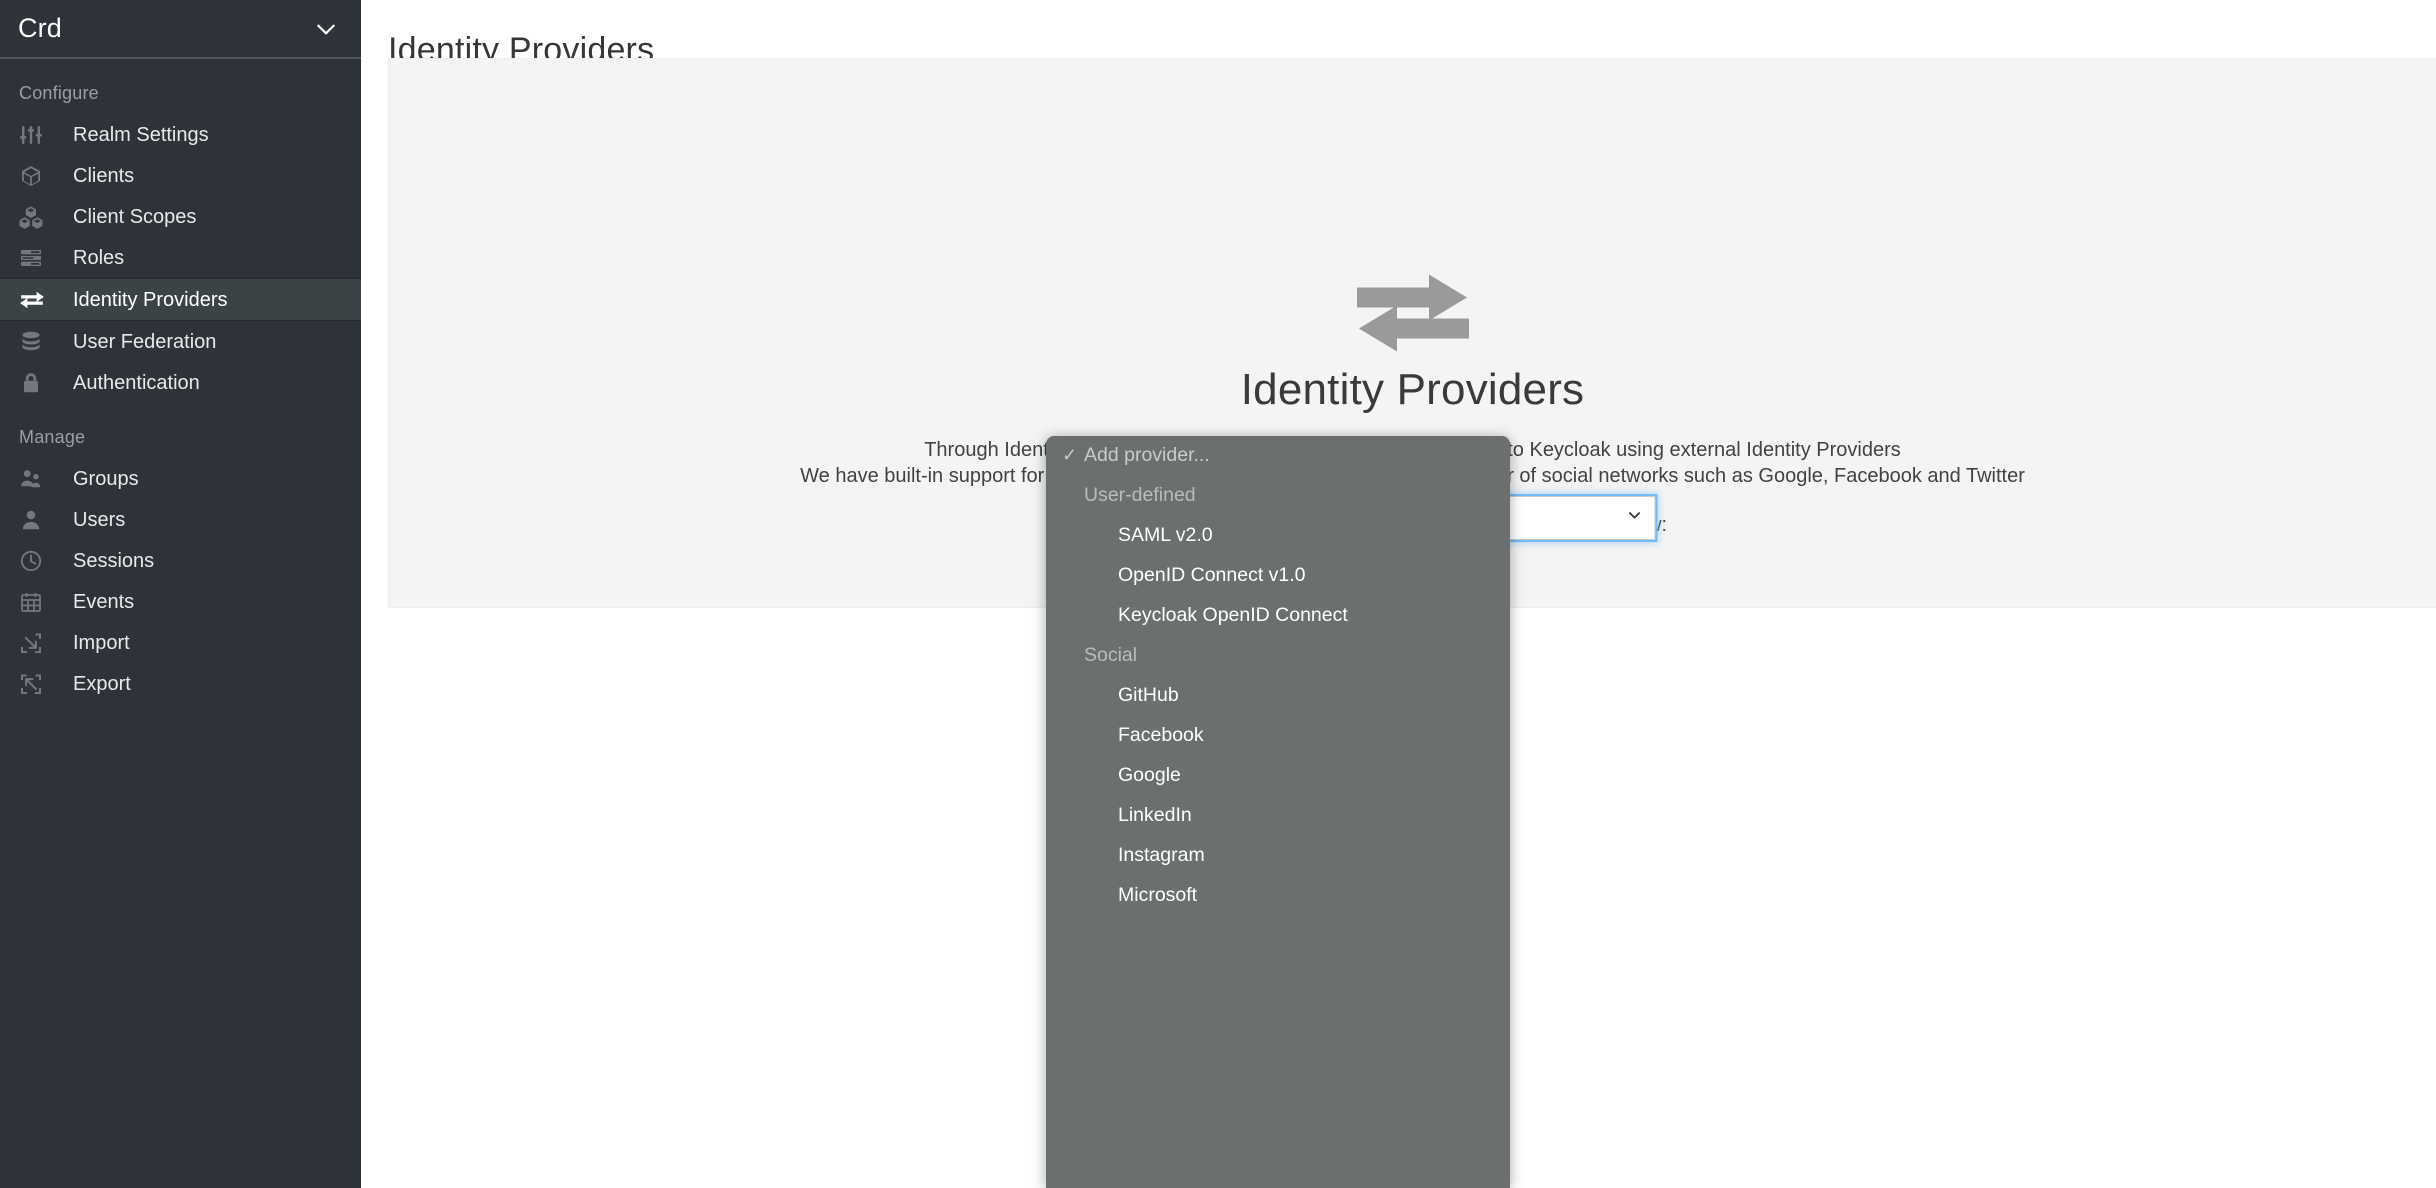  I want to click on database-icon, so click(35, 342).